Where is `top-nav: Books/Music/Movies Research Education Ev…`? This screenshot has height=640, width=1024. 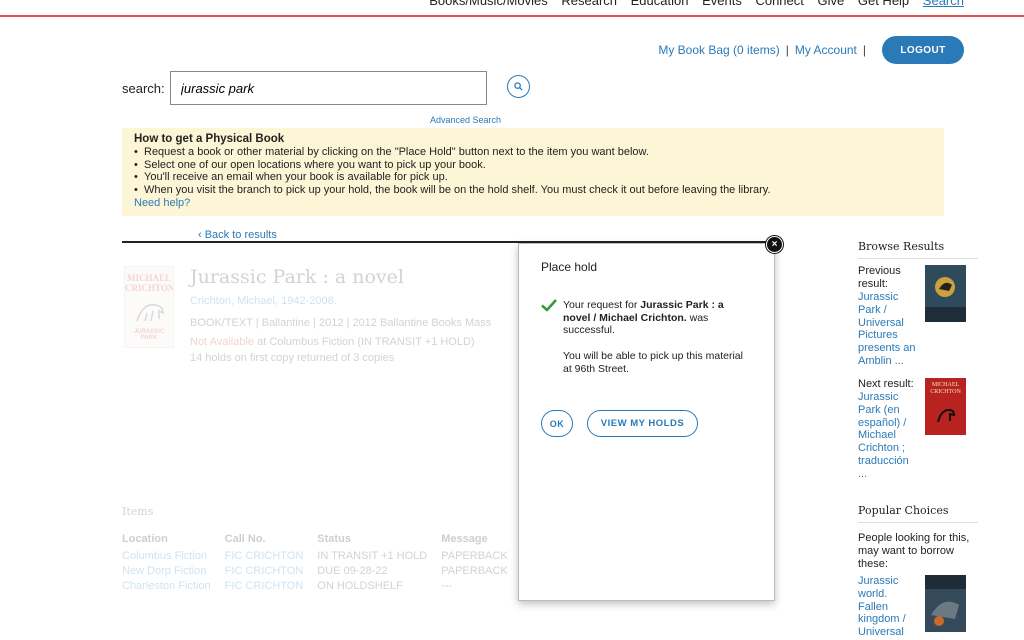
top-nav: Books/Music/Movies Research Education Ev… is located at coordinates (512, 8).